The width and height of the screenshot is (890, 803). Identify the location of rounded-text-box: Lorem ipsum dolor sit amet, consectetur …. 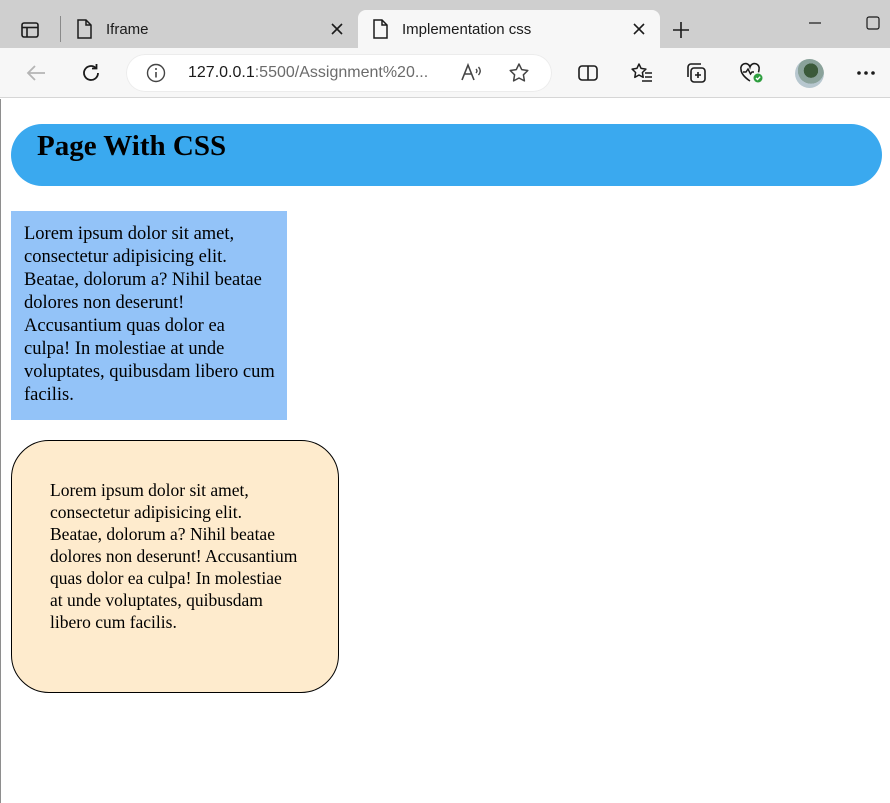
(175, 566).